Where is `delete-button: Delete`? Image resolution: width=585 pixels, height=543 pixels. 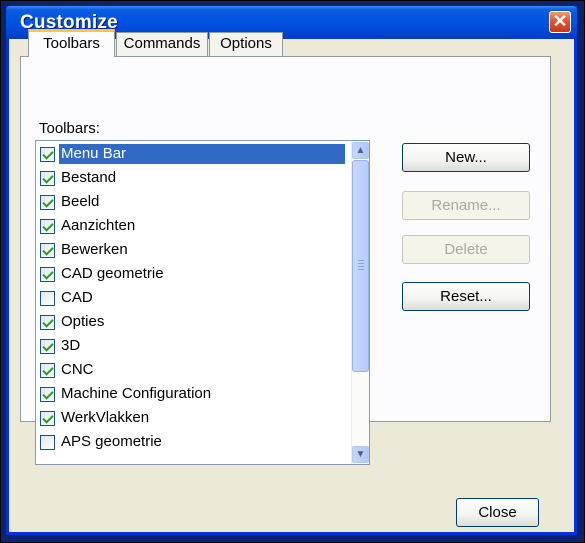 delete-button: Delete is located at coordinates (466, 249).